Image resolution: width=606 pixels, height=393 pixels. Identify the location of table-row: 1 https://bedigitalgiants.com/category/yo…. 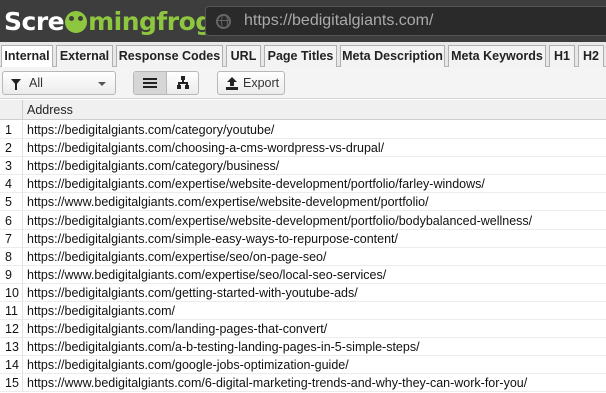
(303, 130).